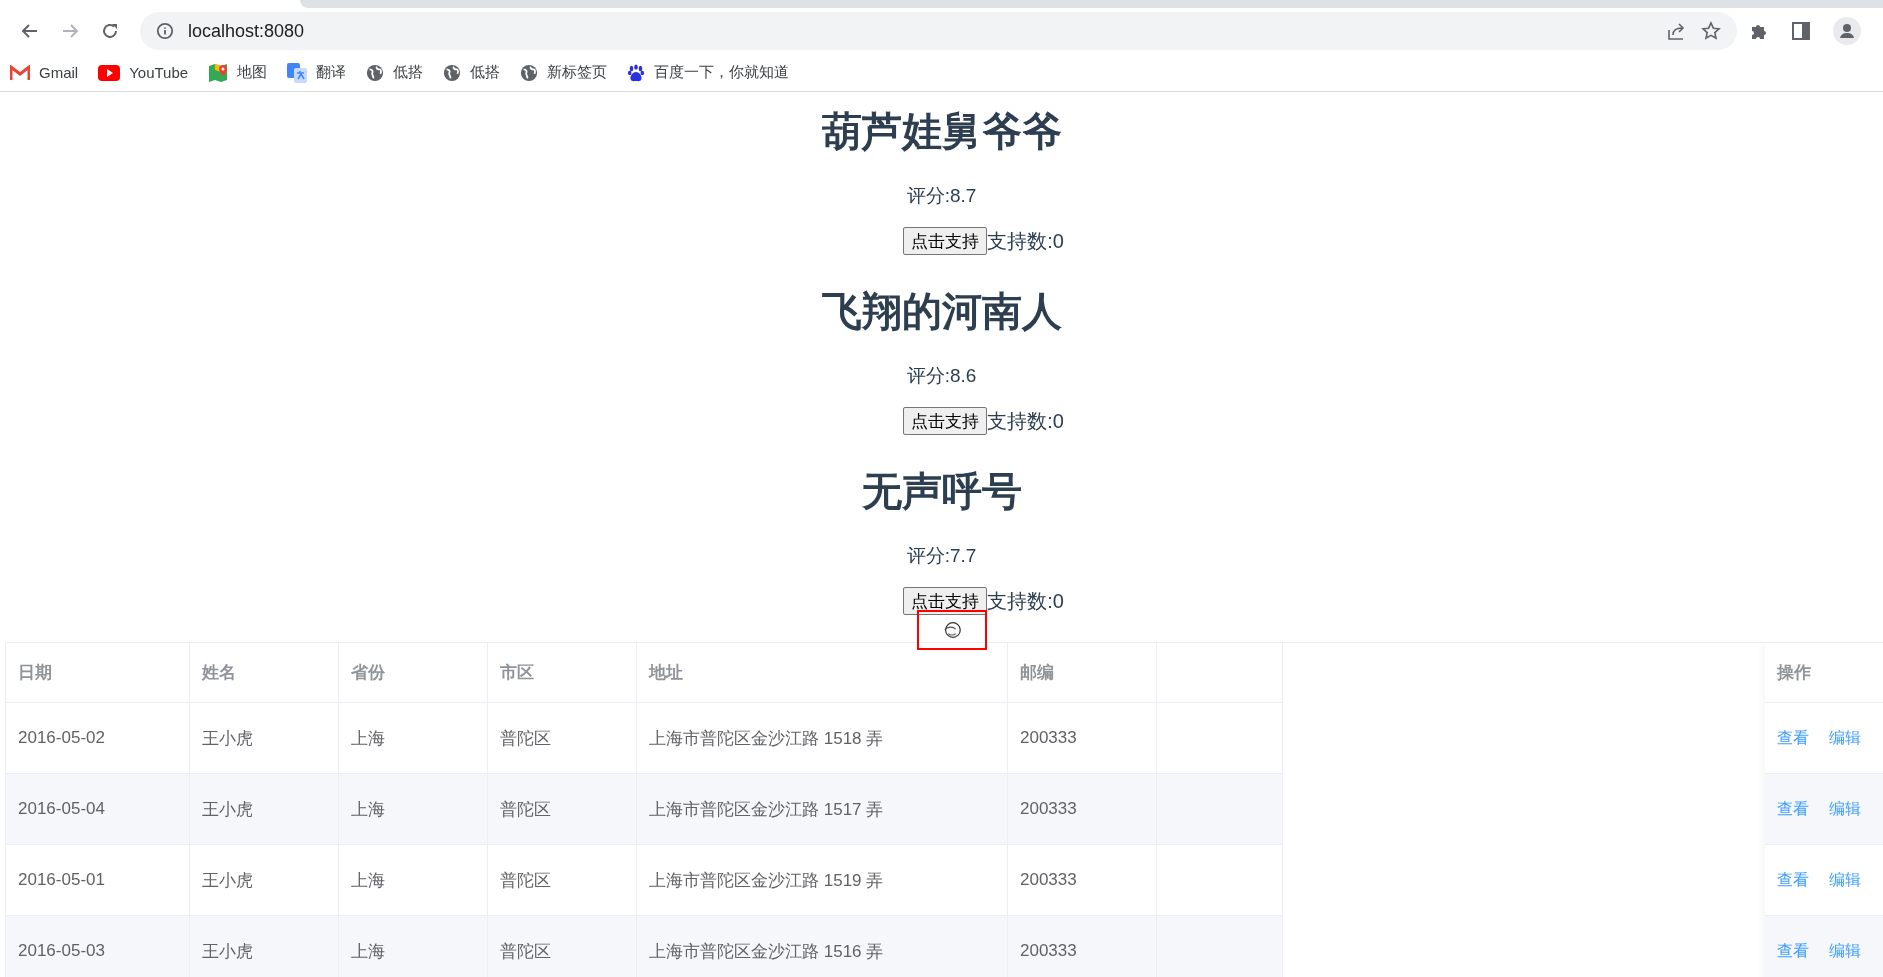 The image size is (1883, 977). What do you see at coordinates (1082, 672) in the screenshot?
I see `column-header: 邮编` at bounding box center [1082, 672].